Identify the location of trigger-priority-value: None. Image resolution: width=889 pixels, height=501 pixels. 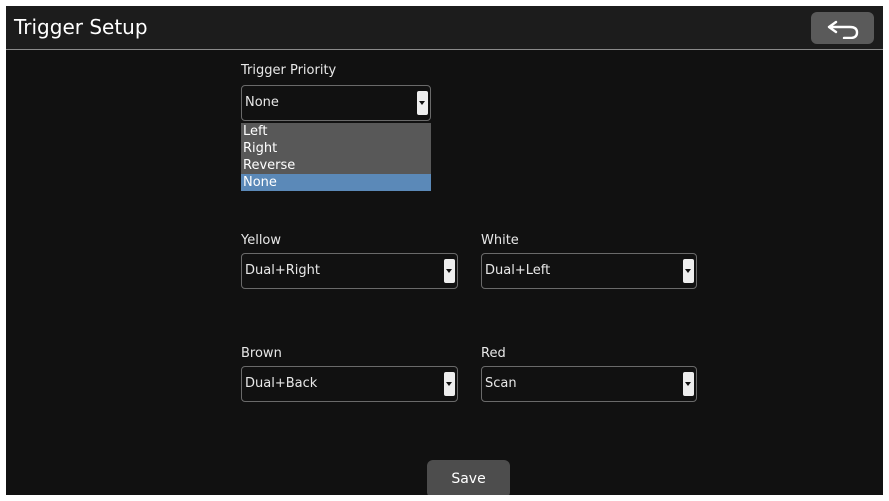
(262, 102).